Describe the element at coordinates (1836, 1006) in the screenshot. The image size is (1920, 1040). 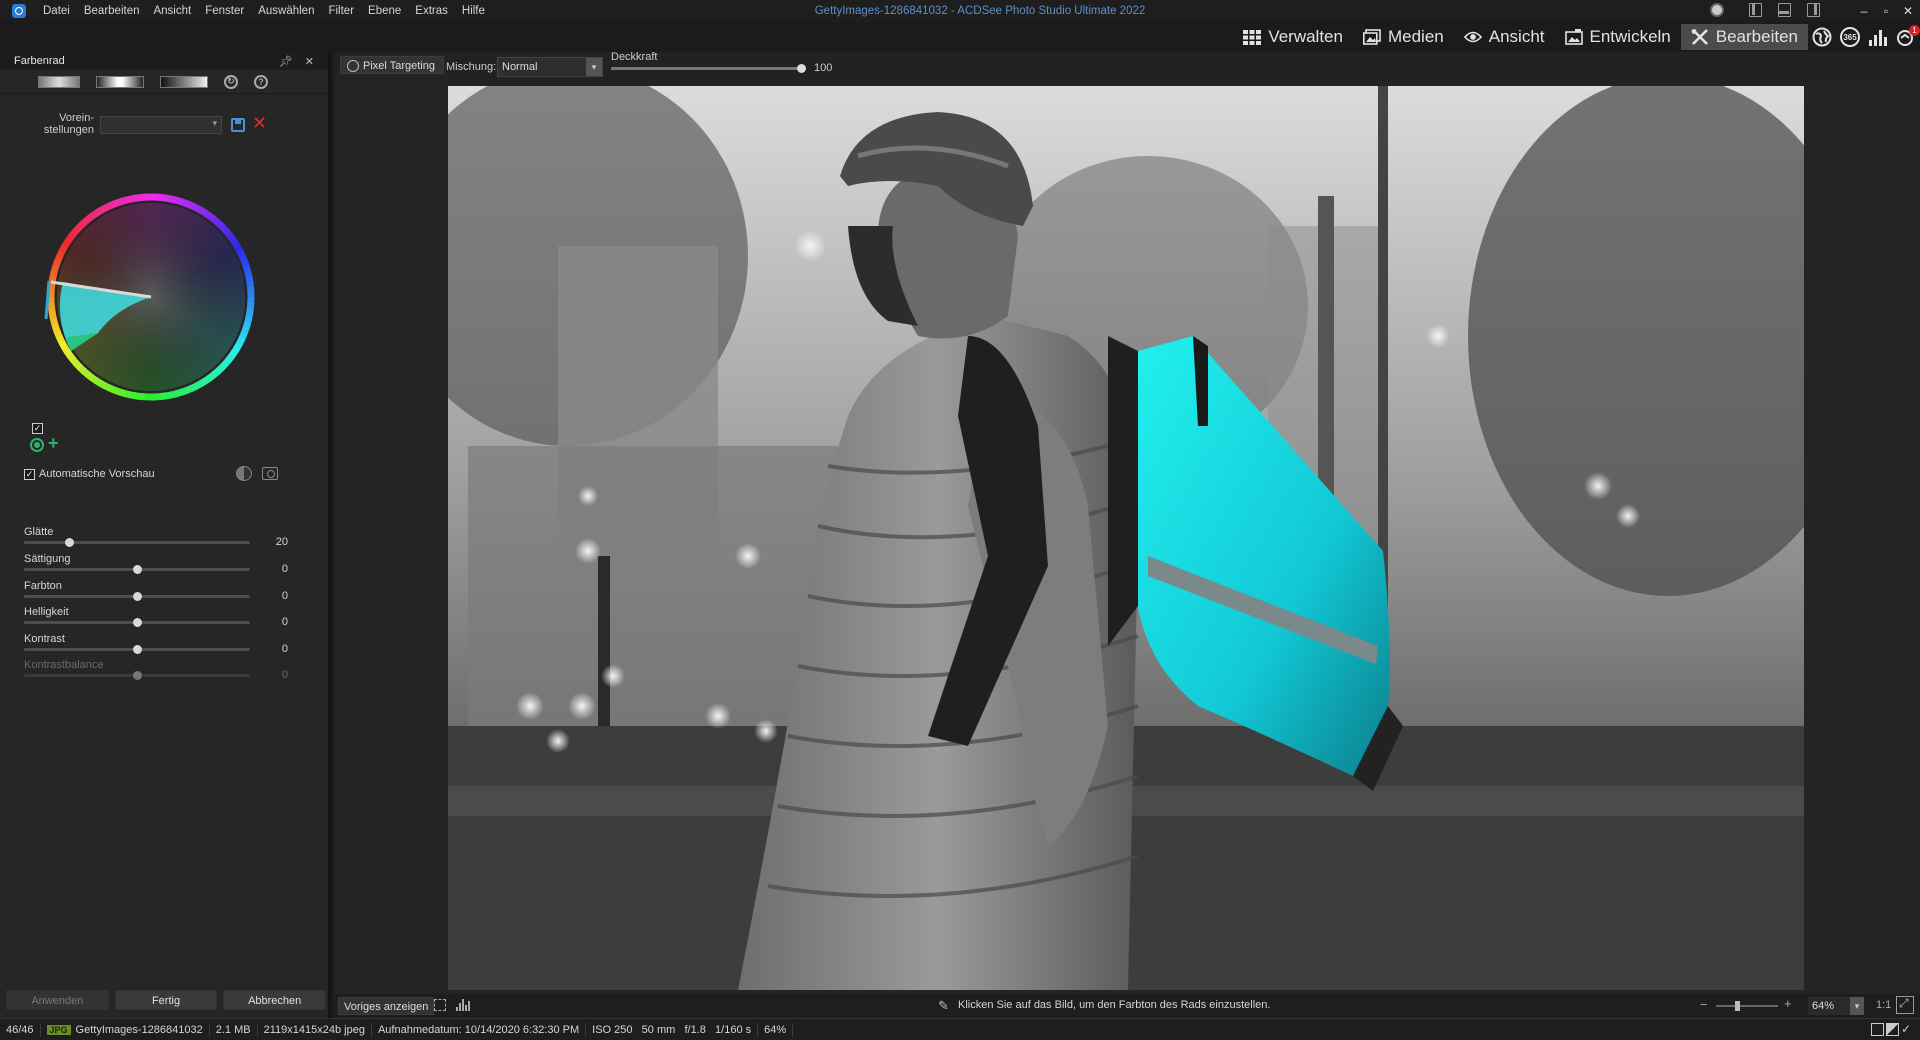
I see `zoom-dropdown: 64%` at that location.